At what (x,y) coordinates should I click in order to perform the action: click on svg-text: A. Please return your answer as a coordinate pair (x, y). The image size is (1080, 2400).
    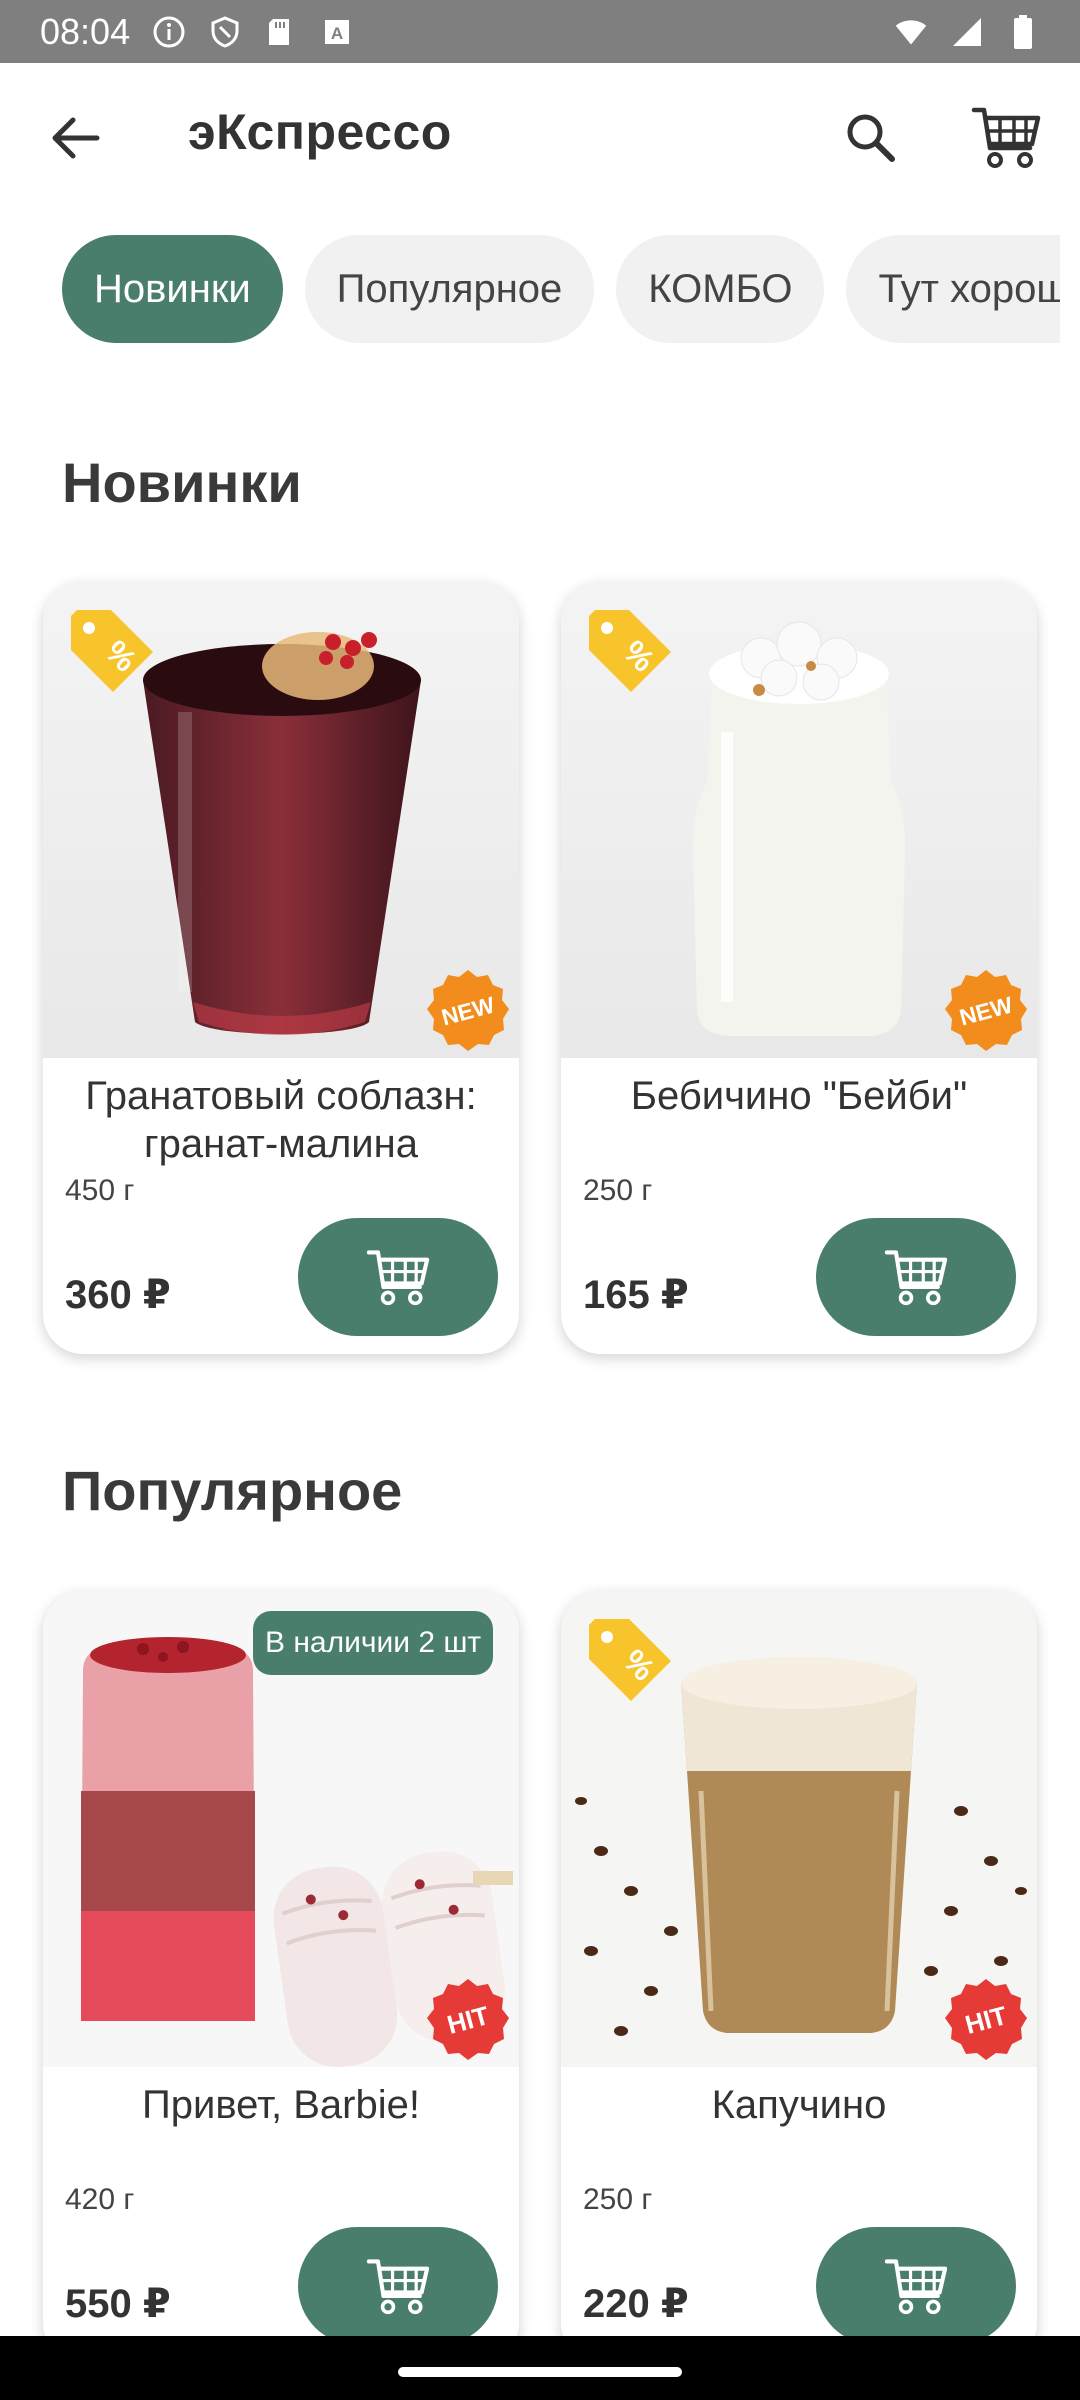
    Looking at the image, I should click on (337, 33).